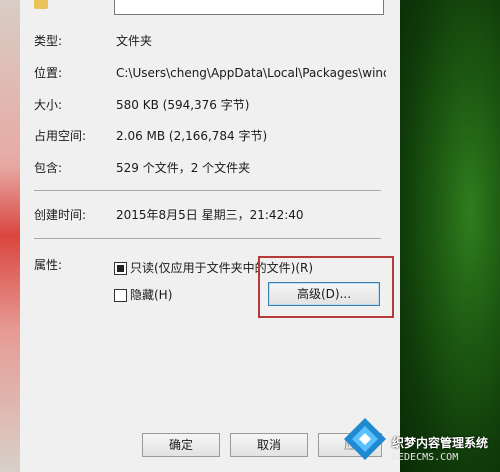  Describe the element at coordinates (151, 295) in the screenshot. I see `hidden-label: 隐藏(H)` at that location.